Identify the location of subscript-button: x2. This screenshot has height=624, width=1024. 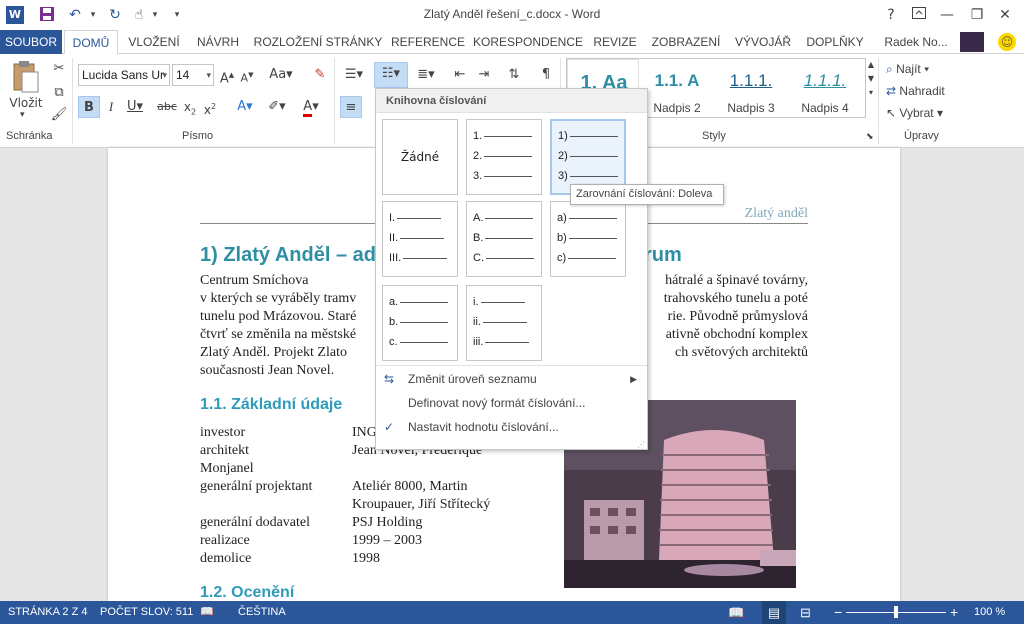
(190, 107).